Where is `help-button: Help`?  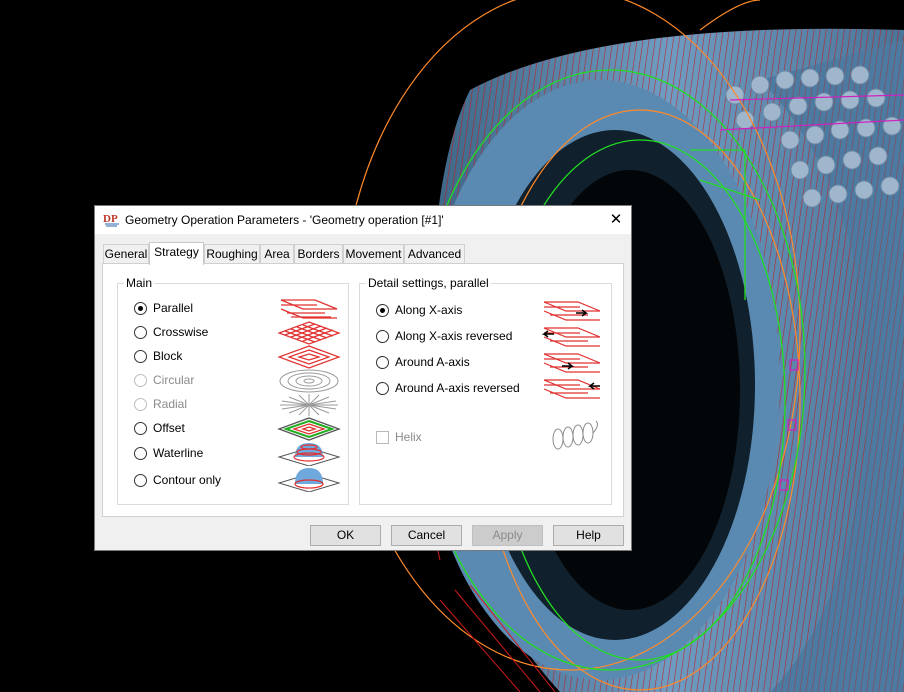
help-button: Help is located at coordinates (588, 535).